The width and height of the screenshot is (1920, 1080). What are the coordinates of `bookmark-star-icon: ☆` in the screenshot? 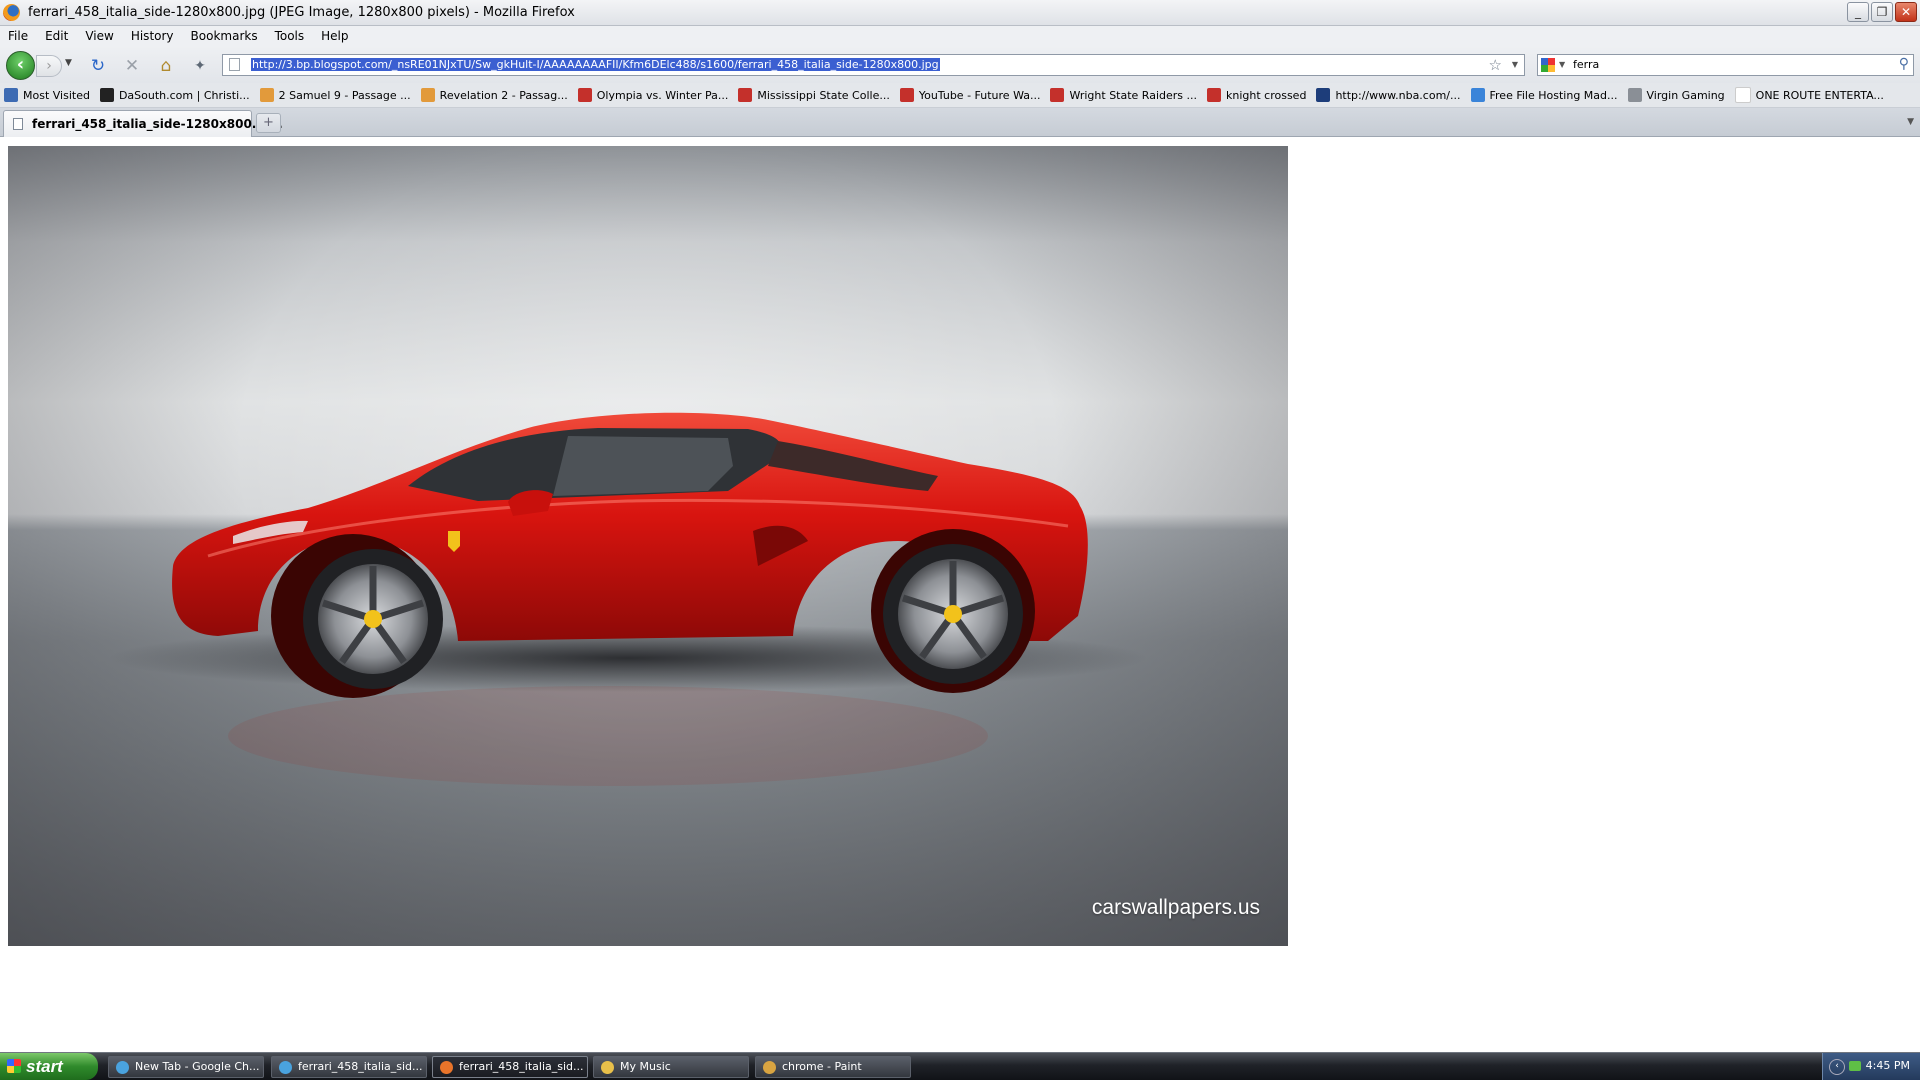 It's located at (1495, 65).